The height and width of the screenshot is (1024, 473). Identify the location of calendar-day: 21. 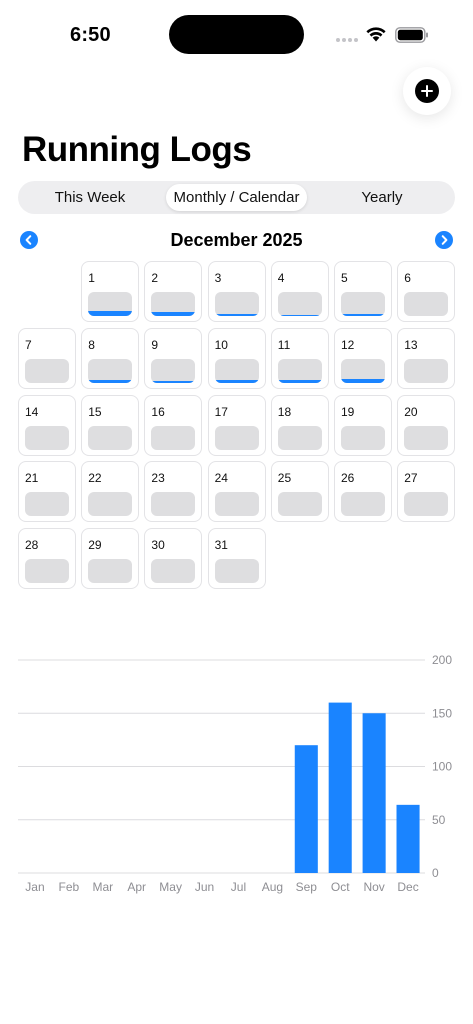
(47, 492).